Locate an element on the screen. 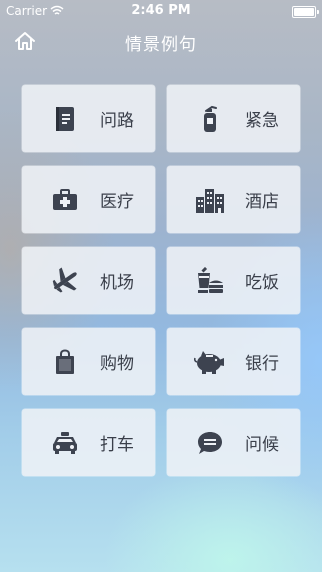  tile-label: 打车 is located at coordinates (117, 445).